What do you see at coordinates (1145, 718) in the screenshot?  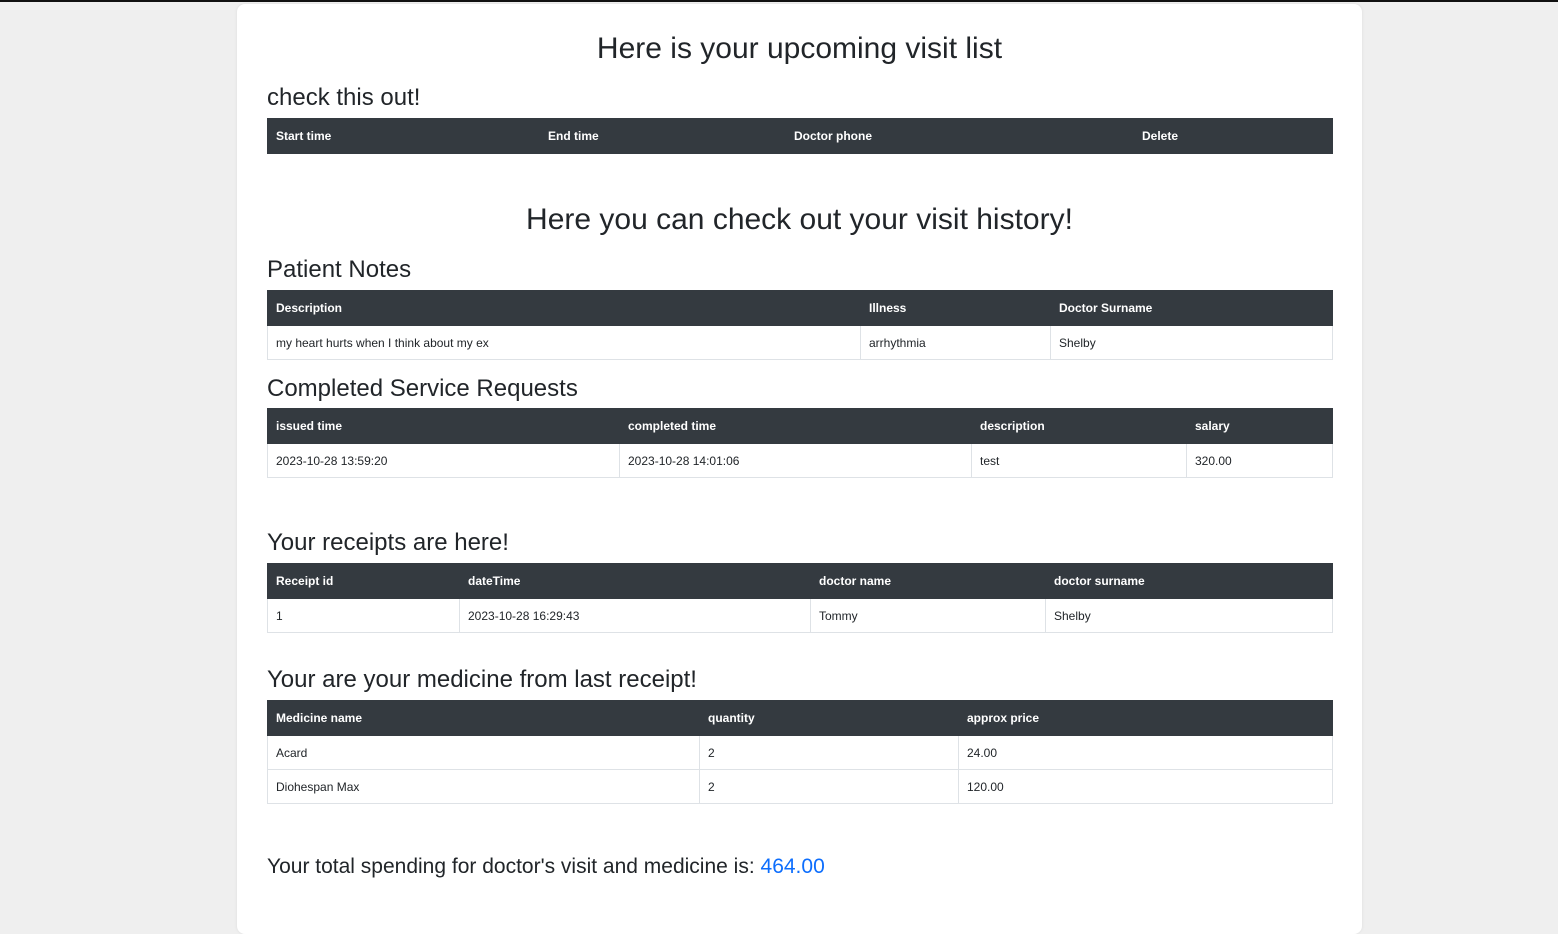 I see `column-header-approx-price: approx price` at bounding box center [1145, 718].